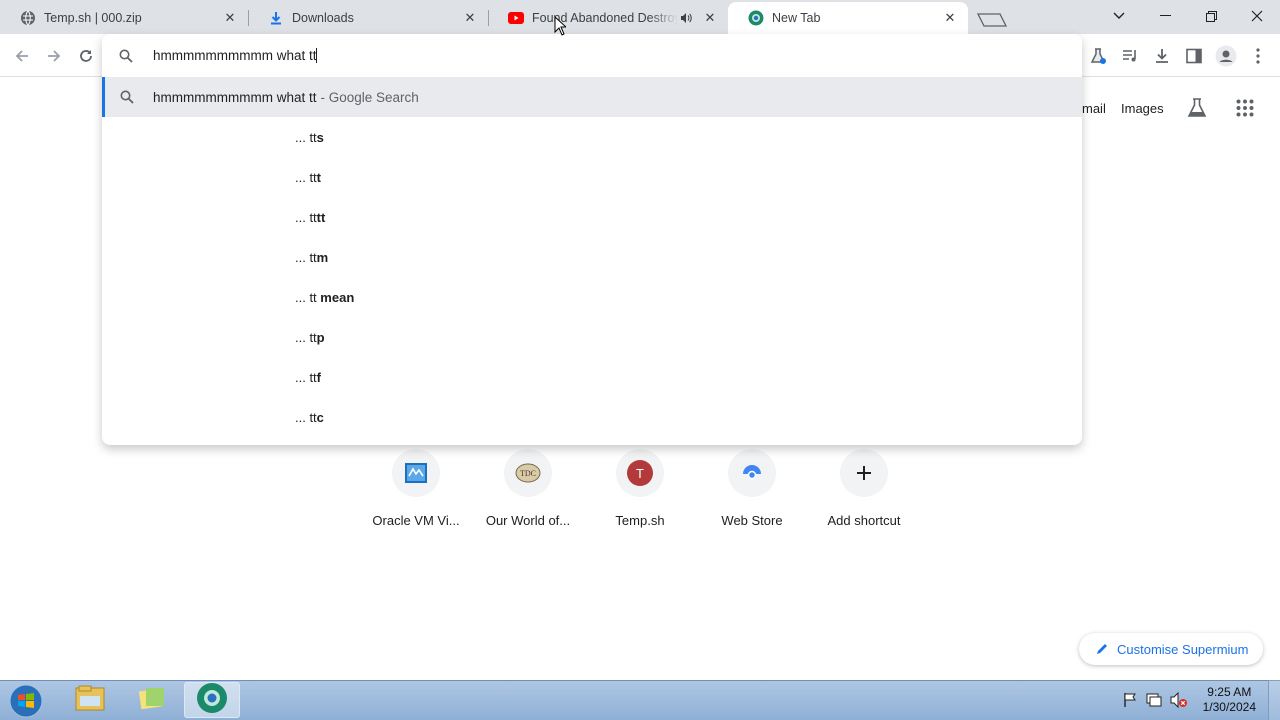 The image size is (1280, 720). I want to click on reload-button, so click(86, 56).